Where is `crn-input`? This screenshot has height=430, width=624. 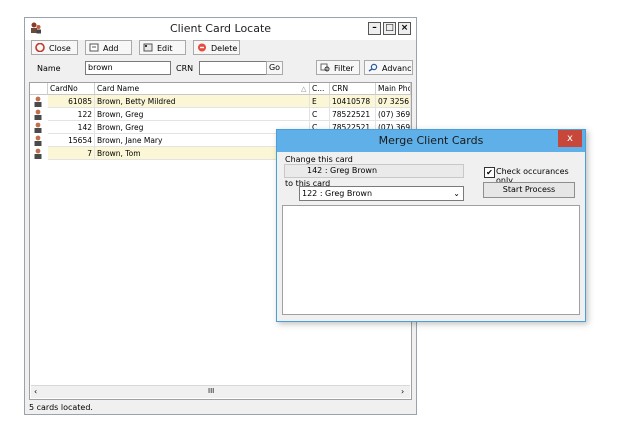
crn-input is located at coordinates (233, 68).